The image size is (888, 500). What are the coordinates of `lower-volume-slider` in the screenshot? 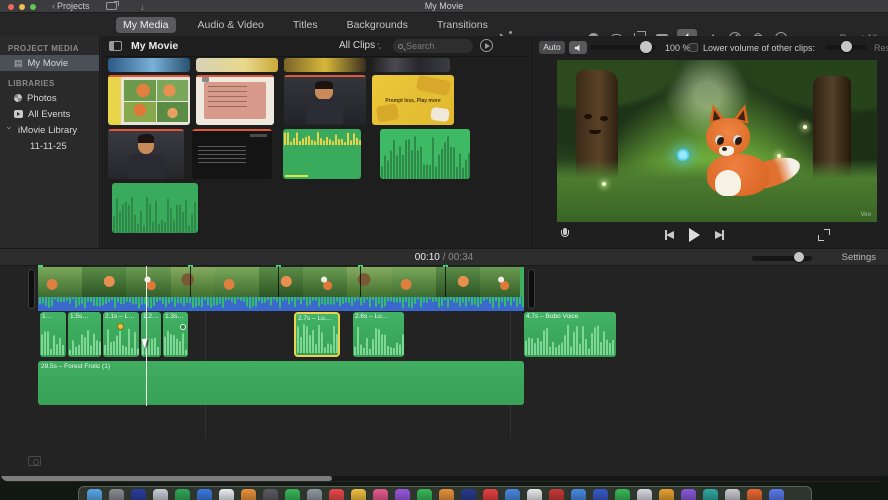 It's located at (846, 46).